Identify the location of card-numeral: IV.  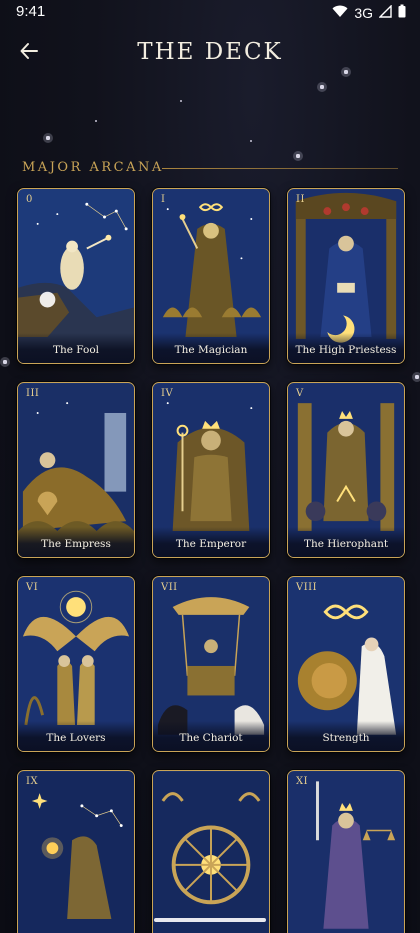
(167, 393).